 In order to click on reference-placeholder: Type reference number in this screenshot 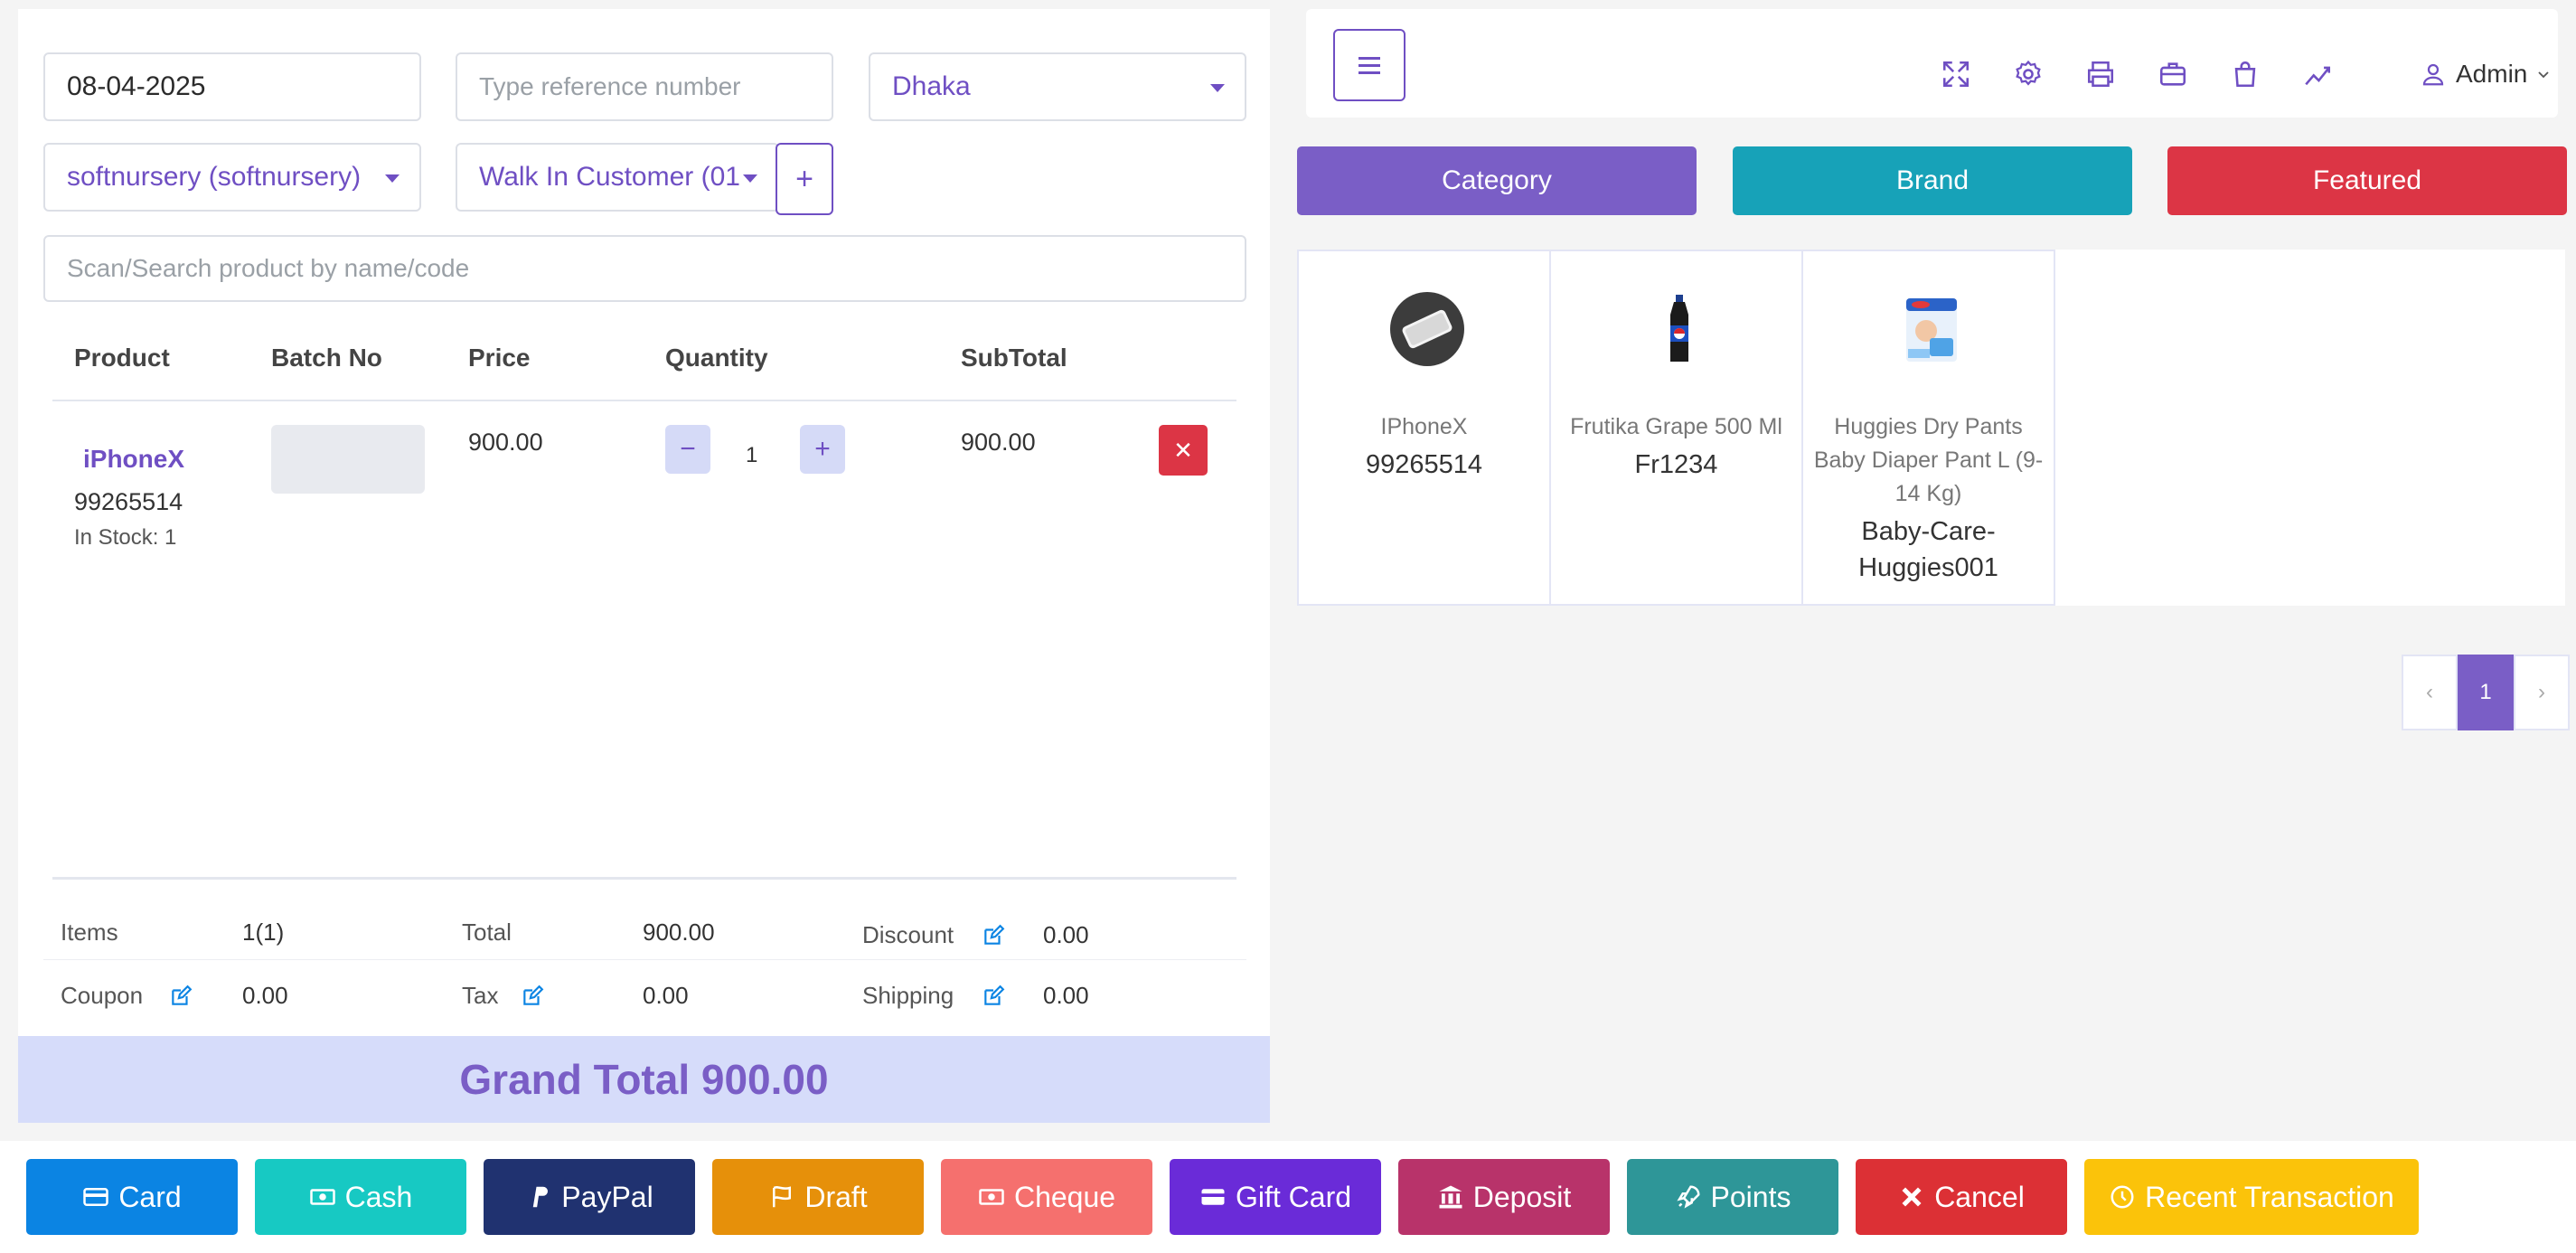, I will do `click(610, 86)`.